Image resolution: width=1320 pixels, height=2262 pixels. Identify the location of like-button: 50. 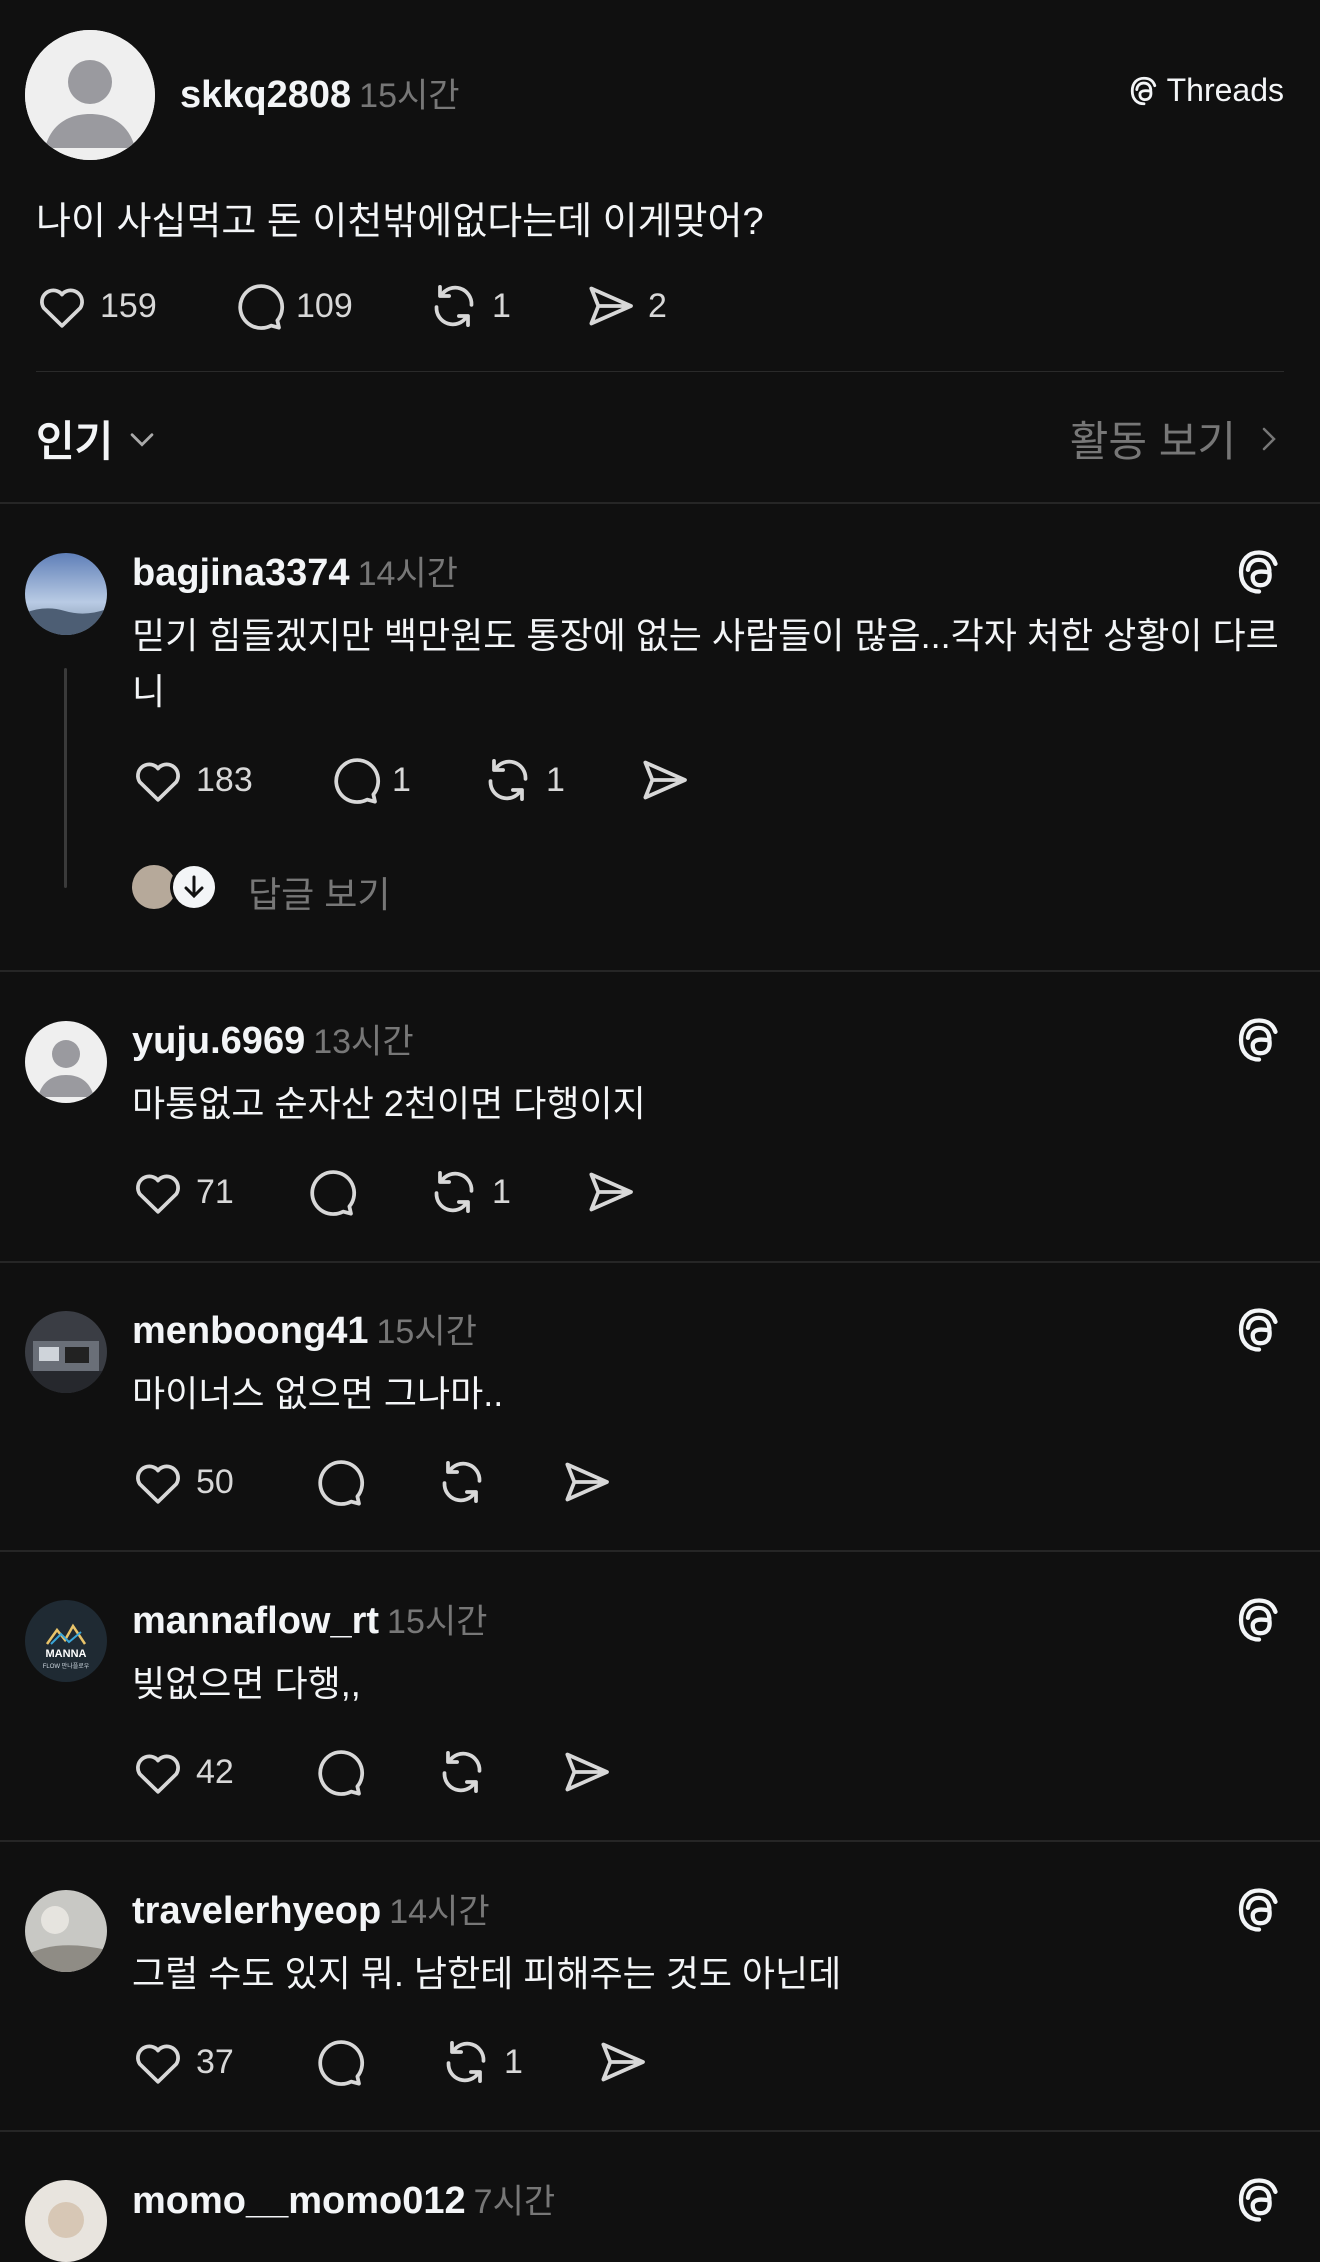
(220, 1482).